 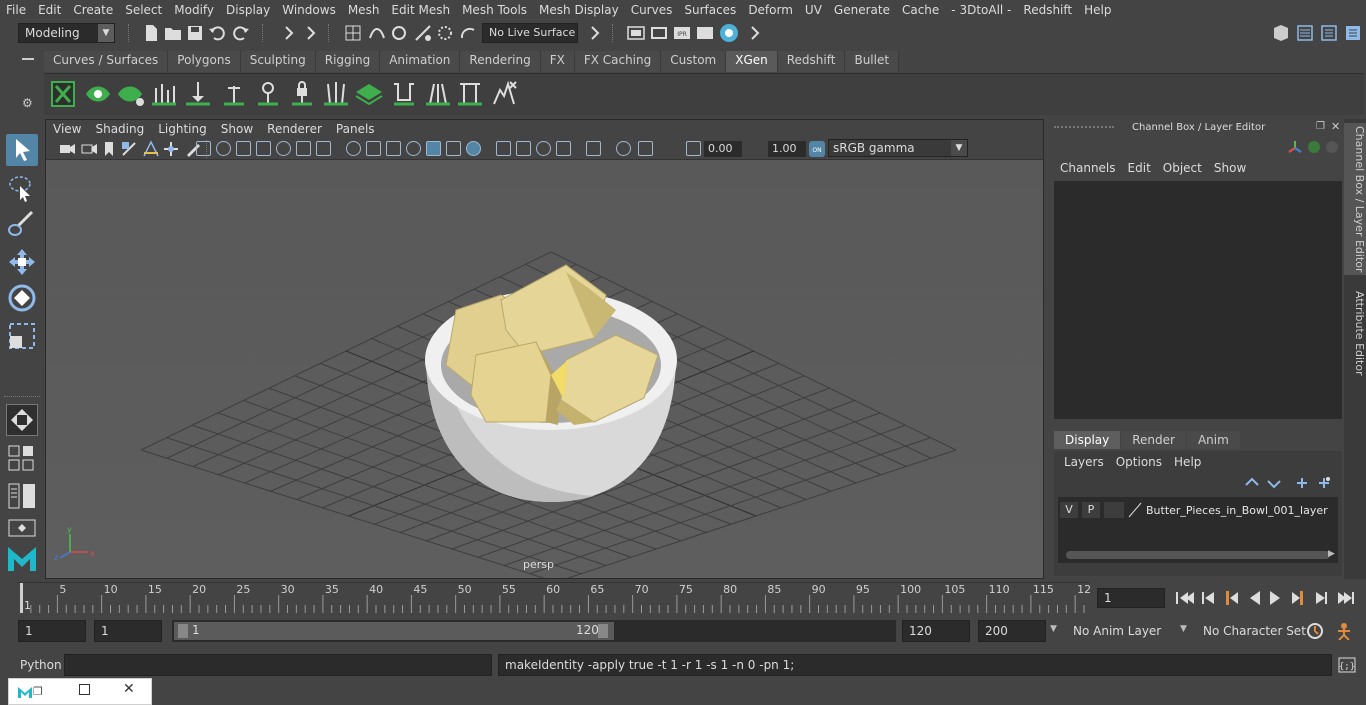 What do you see at coordinates (1135, 510) in the screenshot?
I see `layer-color-icon` at bounding box center [1135, 510].